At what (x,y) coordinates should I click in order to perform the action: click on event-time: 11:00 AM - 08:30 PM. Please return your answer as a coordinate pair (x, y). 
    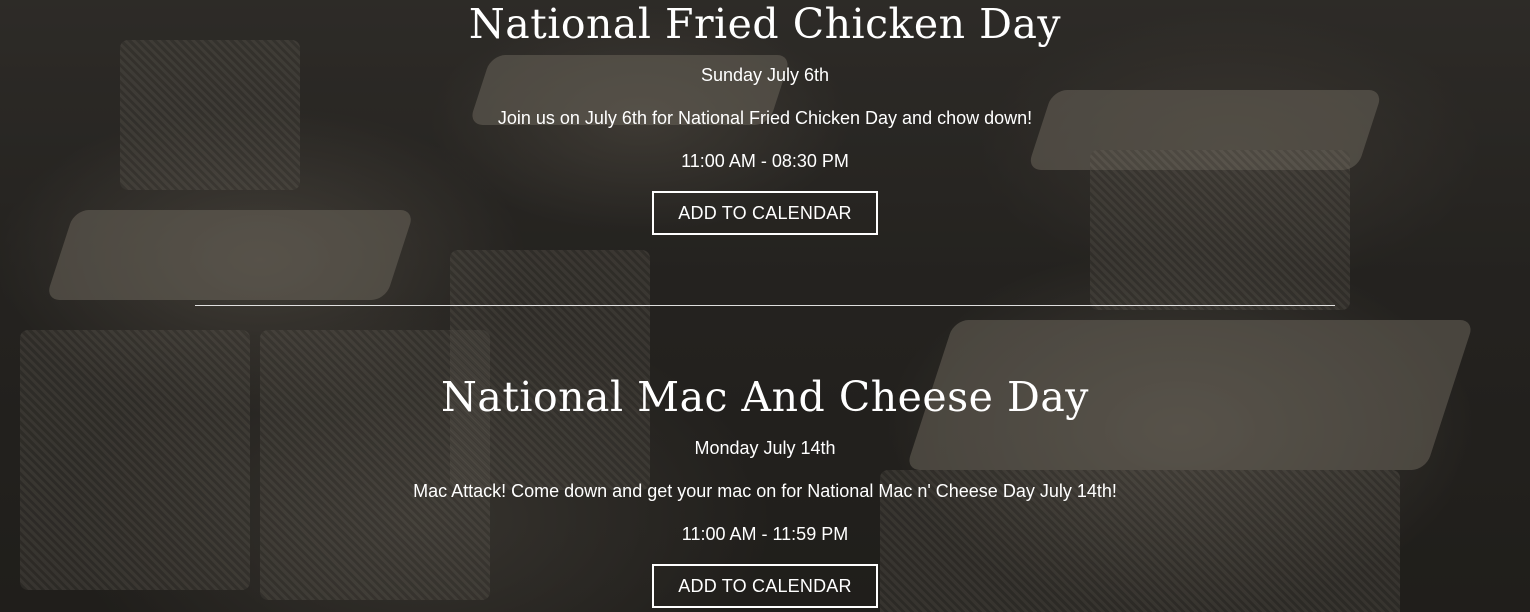
    Looking at the image, I should click on (765, 161).